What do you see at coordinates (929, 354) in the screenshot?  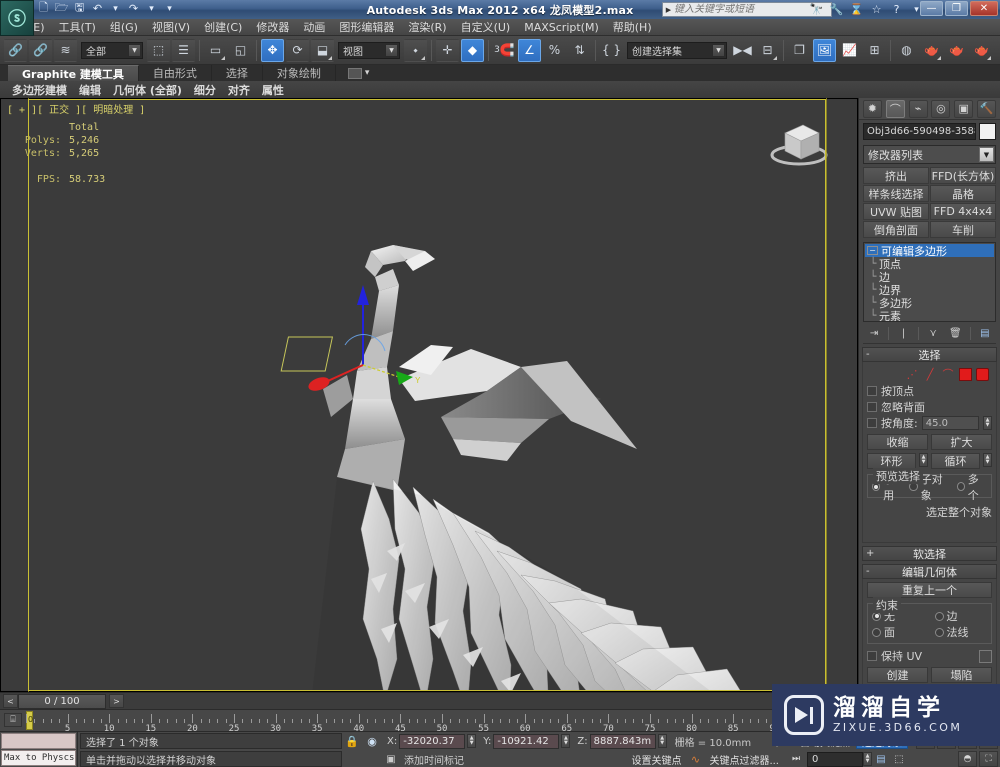 I see `rollout-selection-header: - 选择` at bounding box center [929, 354].